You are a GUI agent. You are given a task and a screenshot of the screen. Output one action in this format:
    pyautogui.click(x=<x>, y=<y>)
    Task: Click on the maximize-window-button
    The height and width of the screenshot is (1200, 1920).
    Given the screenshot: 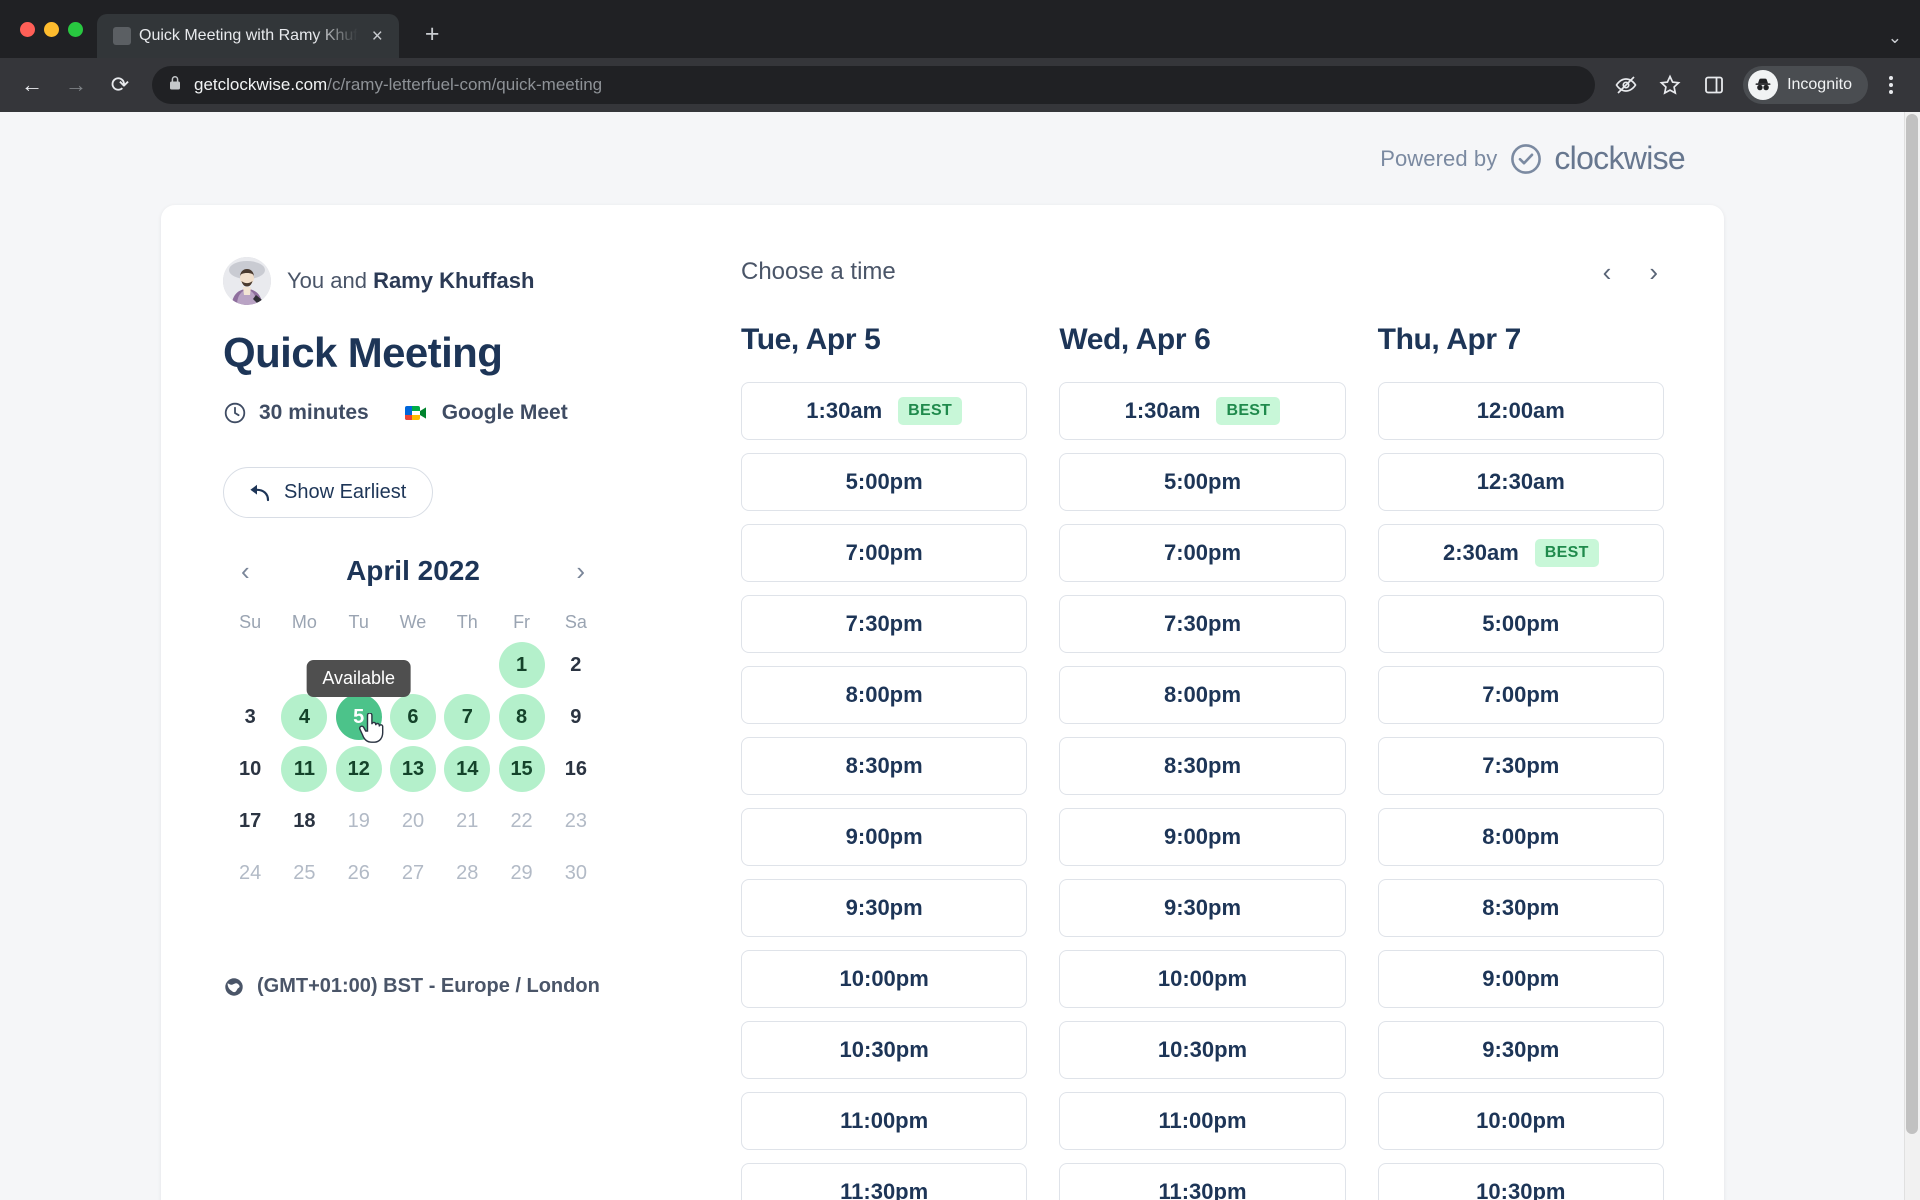 What is the action you would take?
    pyautogui.click(x=75, y=29)
    